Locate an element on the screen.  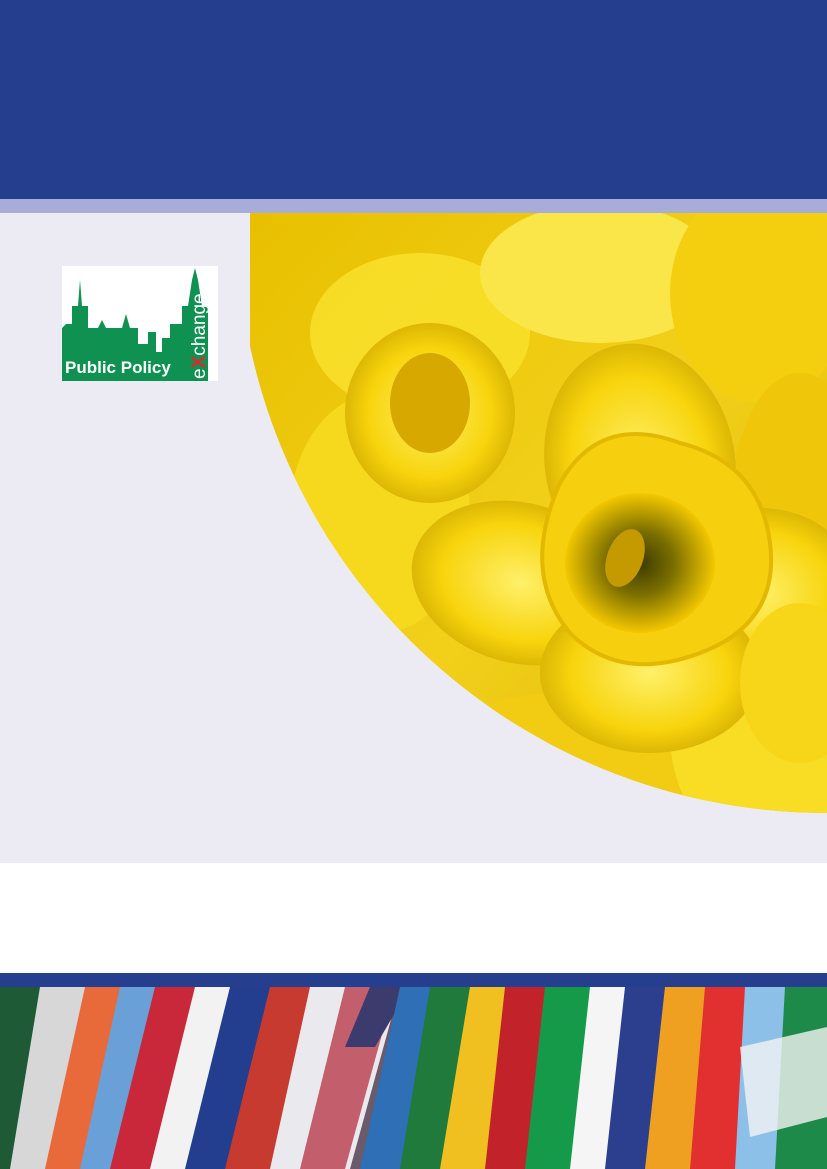
header-accent-stripe is located at coordinates (413, 206).